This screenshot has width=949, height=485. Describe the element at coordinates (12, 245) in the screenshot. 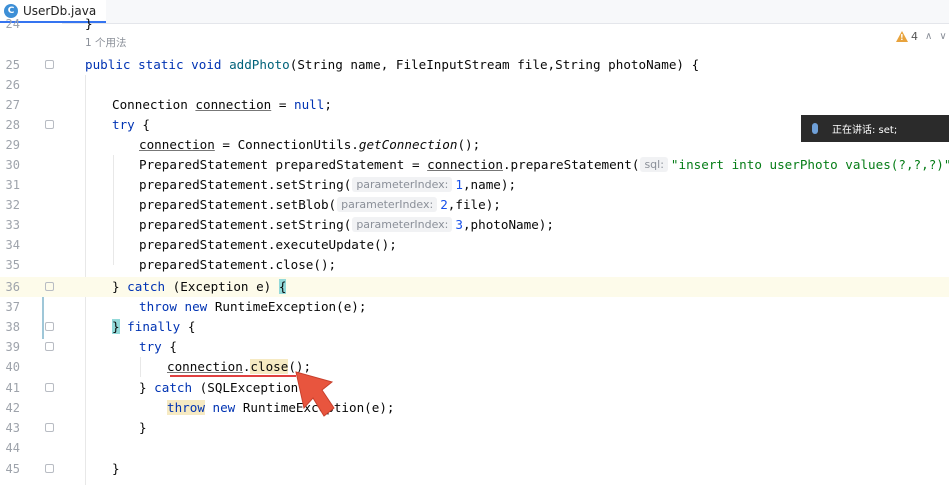

I see `line-number: 34` at that location.